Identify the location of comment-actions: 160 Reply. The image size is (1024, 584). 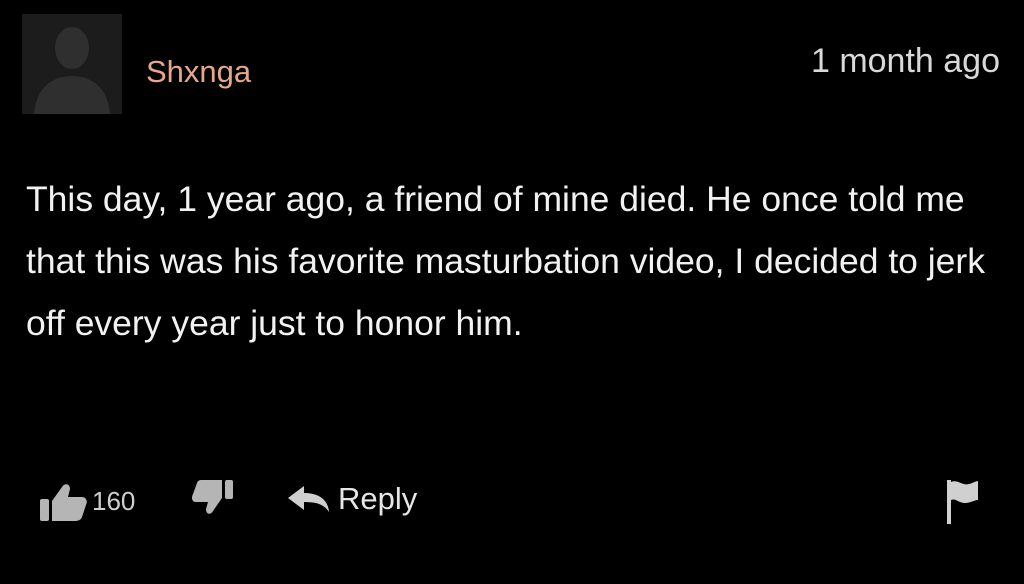
(512, 500).